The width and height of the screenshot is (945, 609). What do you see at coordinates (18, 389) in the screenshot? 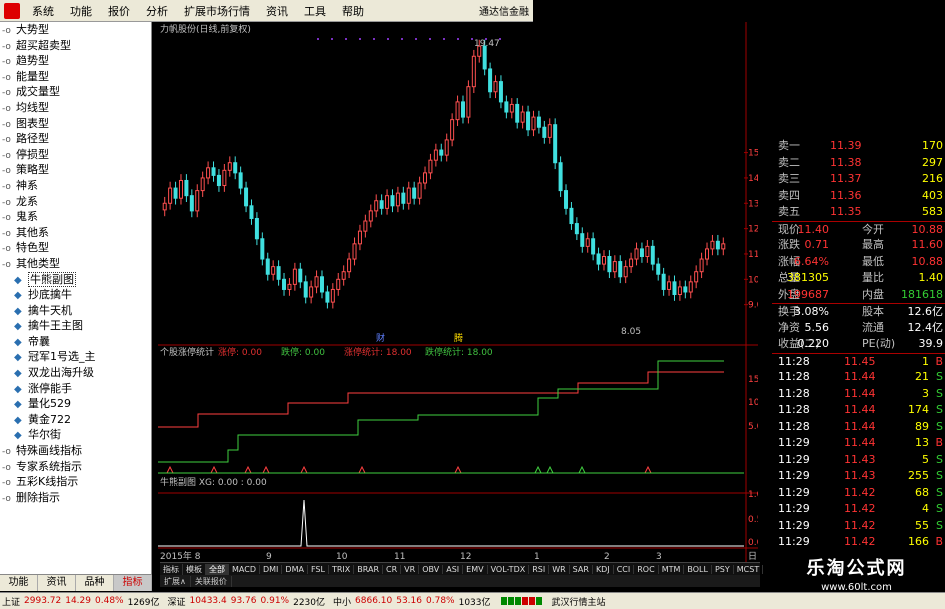
I see `formula-icon: ◆` at bounding box center [18, 389].